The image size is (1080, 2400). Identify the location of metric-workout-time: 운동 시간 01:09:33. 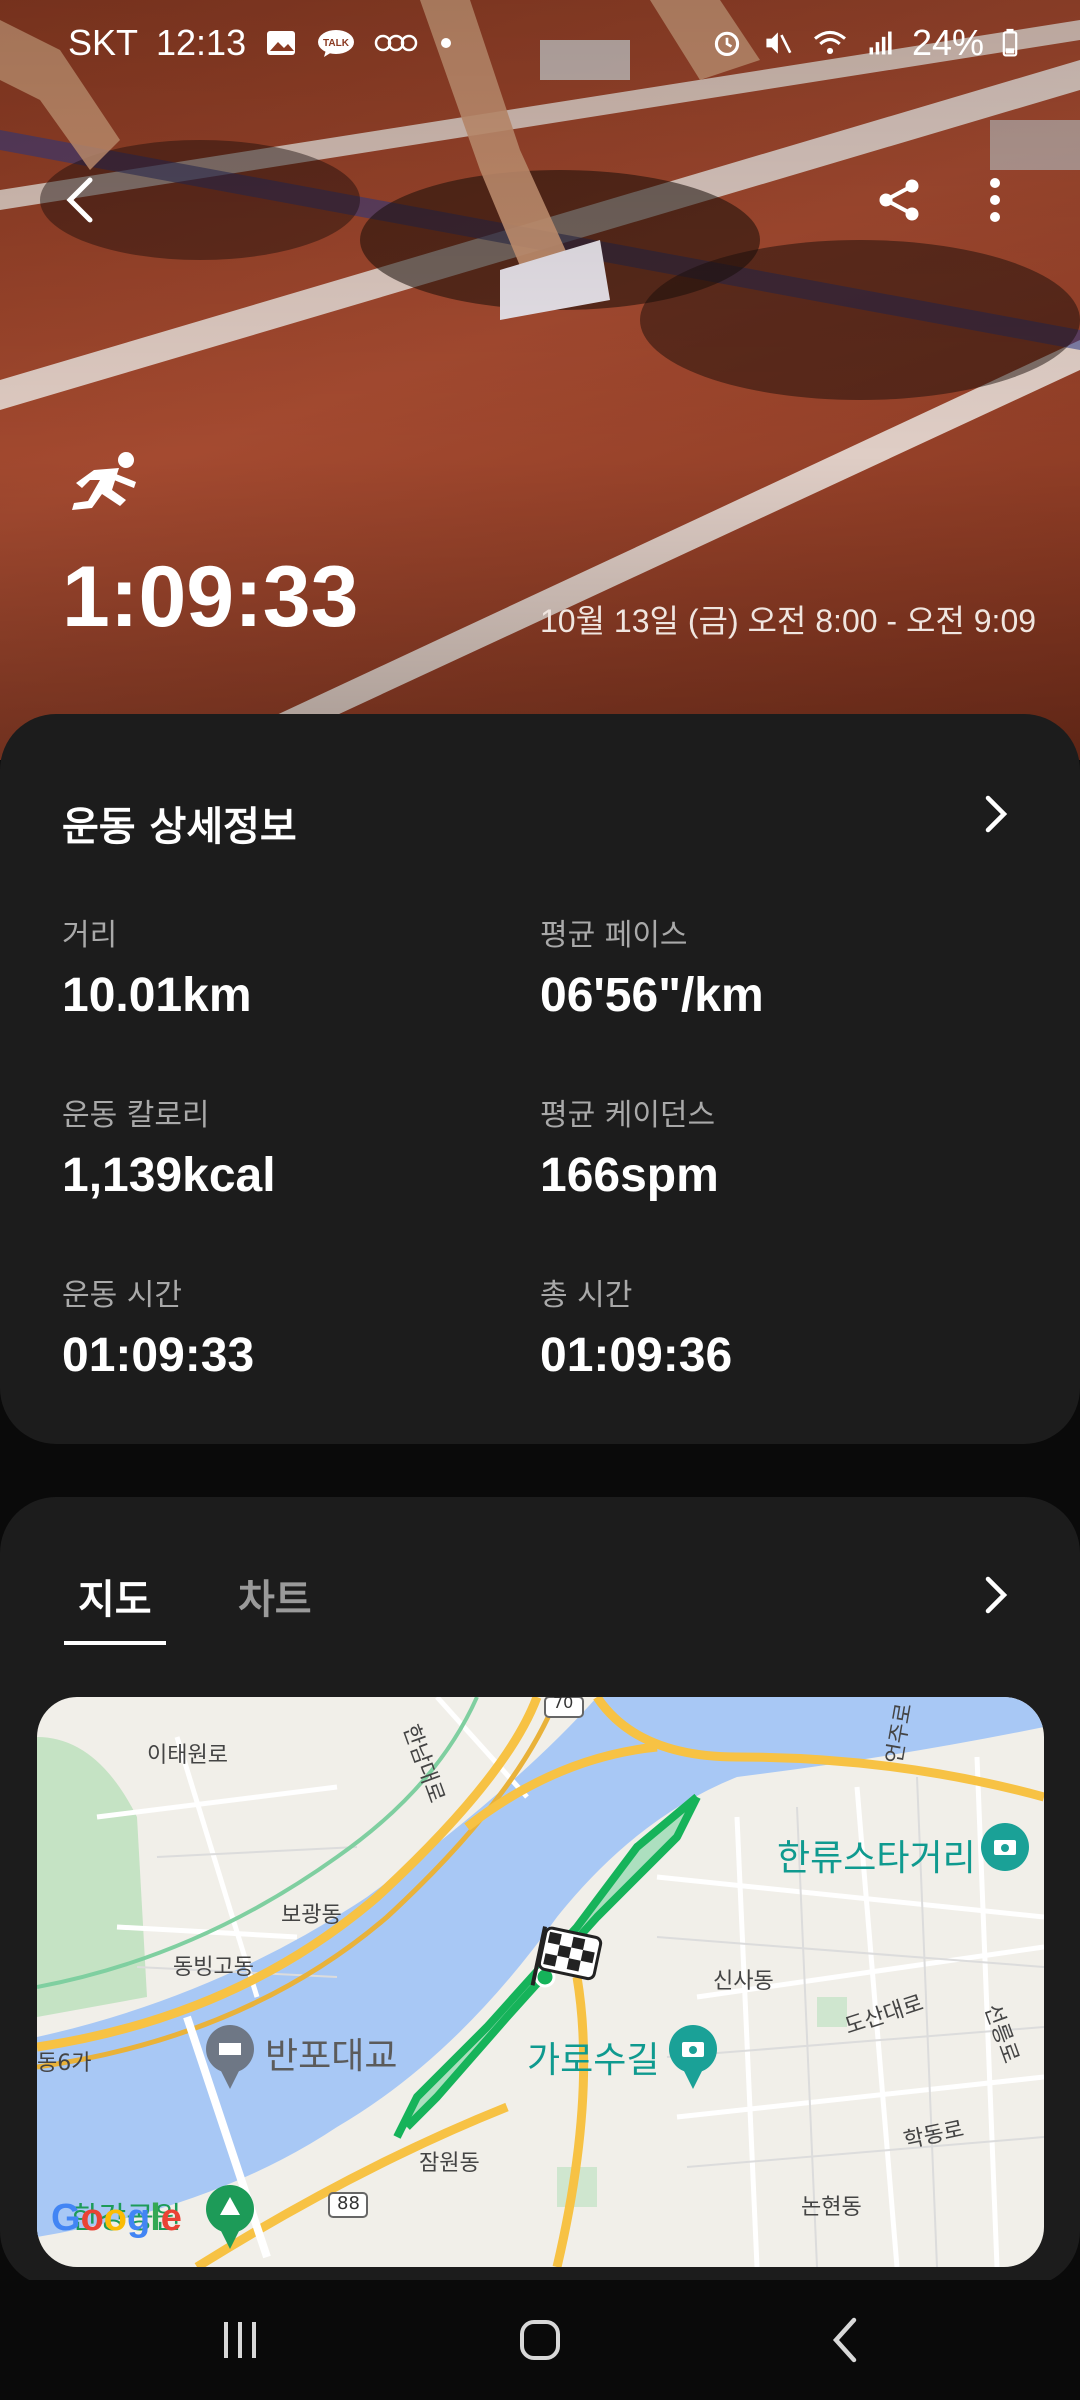
(158, 1326).